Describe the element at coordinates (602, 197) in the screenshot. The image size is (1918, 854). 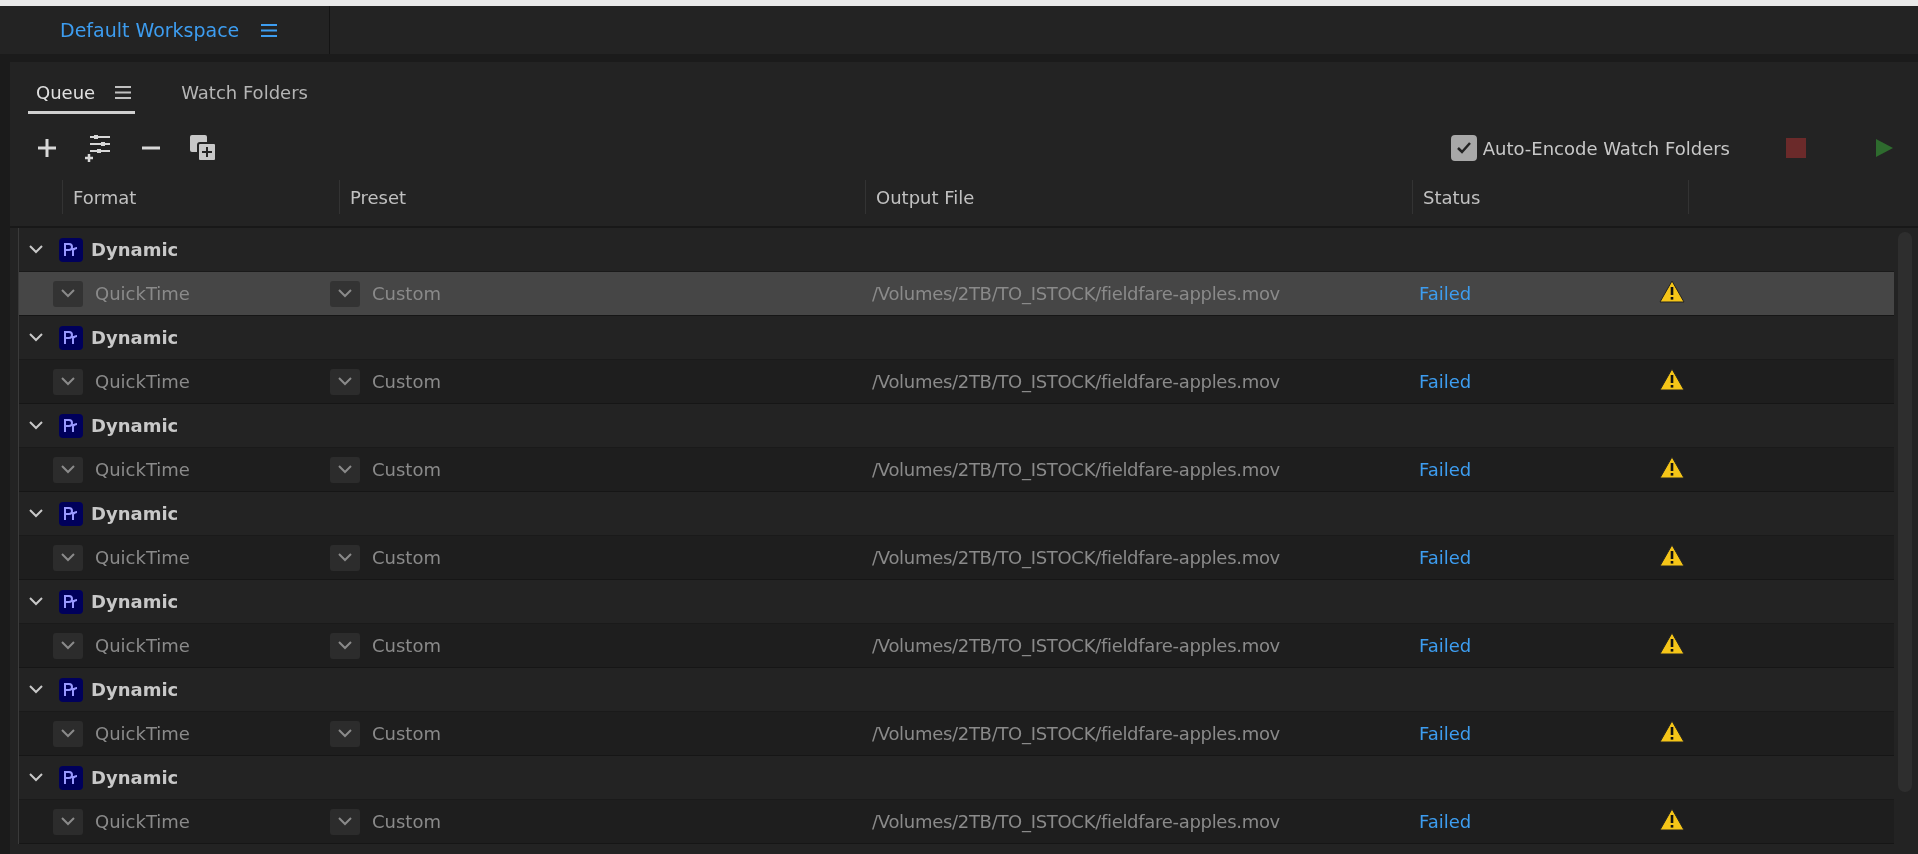
I see `column-header: Preset` at that location.